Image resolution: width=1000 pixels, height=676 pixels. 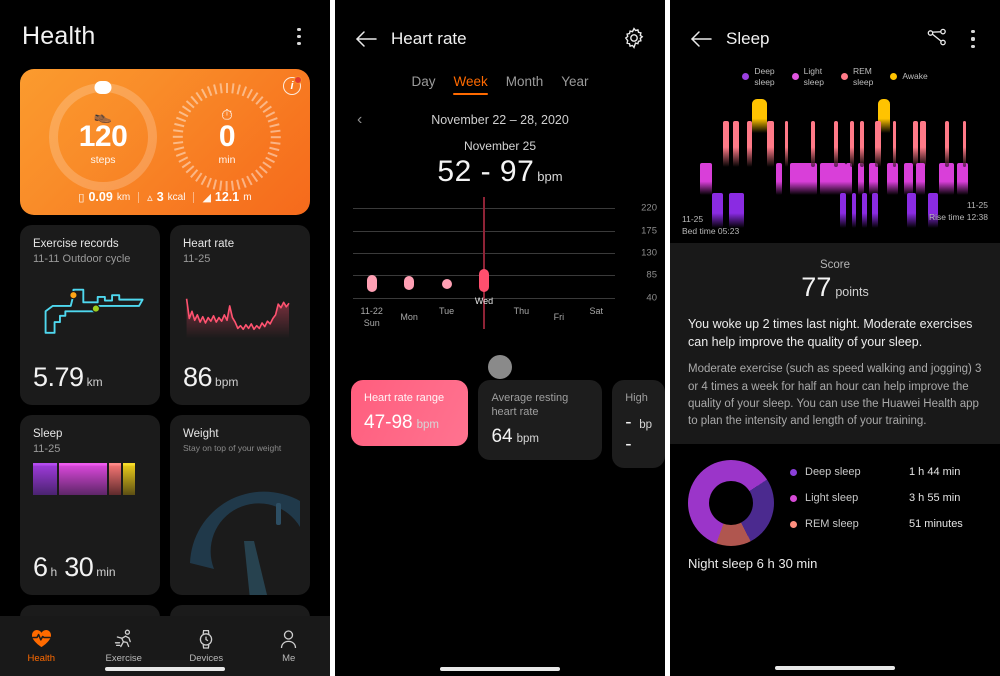 I want to click on stairs-icon: ◢, so click(x=206, y=197).